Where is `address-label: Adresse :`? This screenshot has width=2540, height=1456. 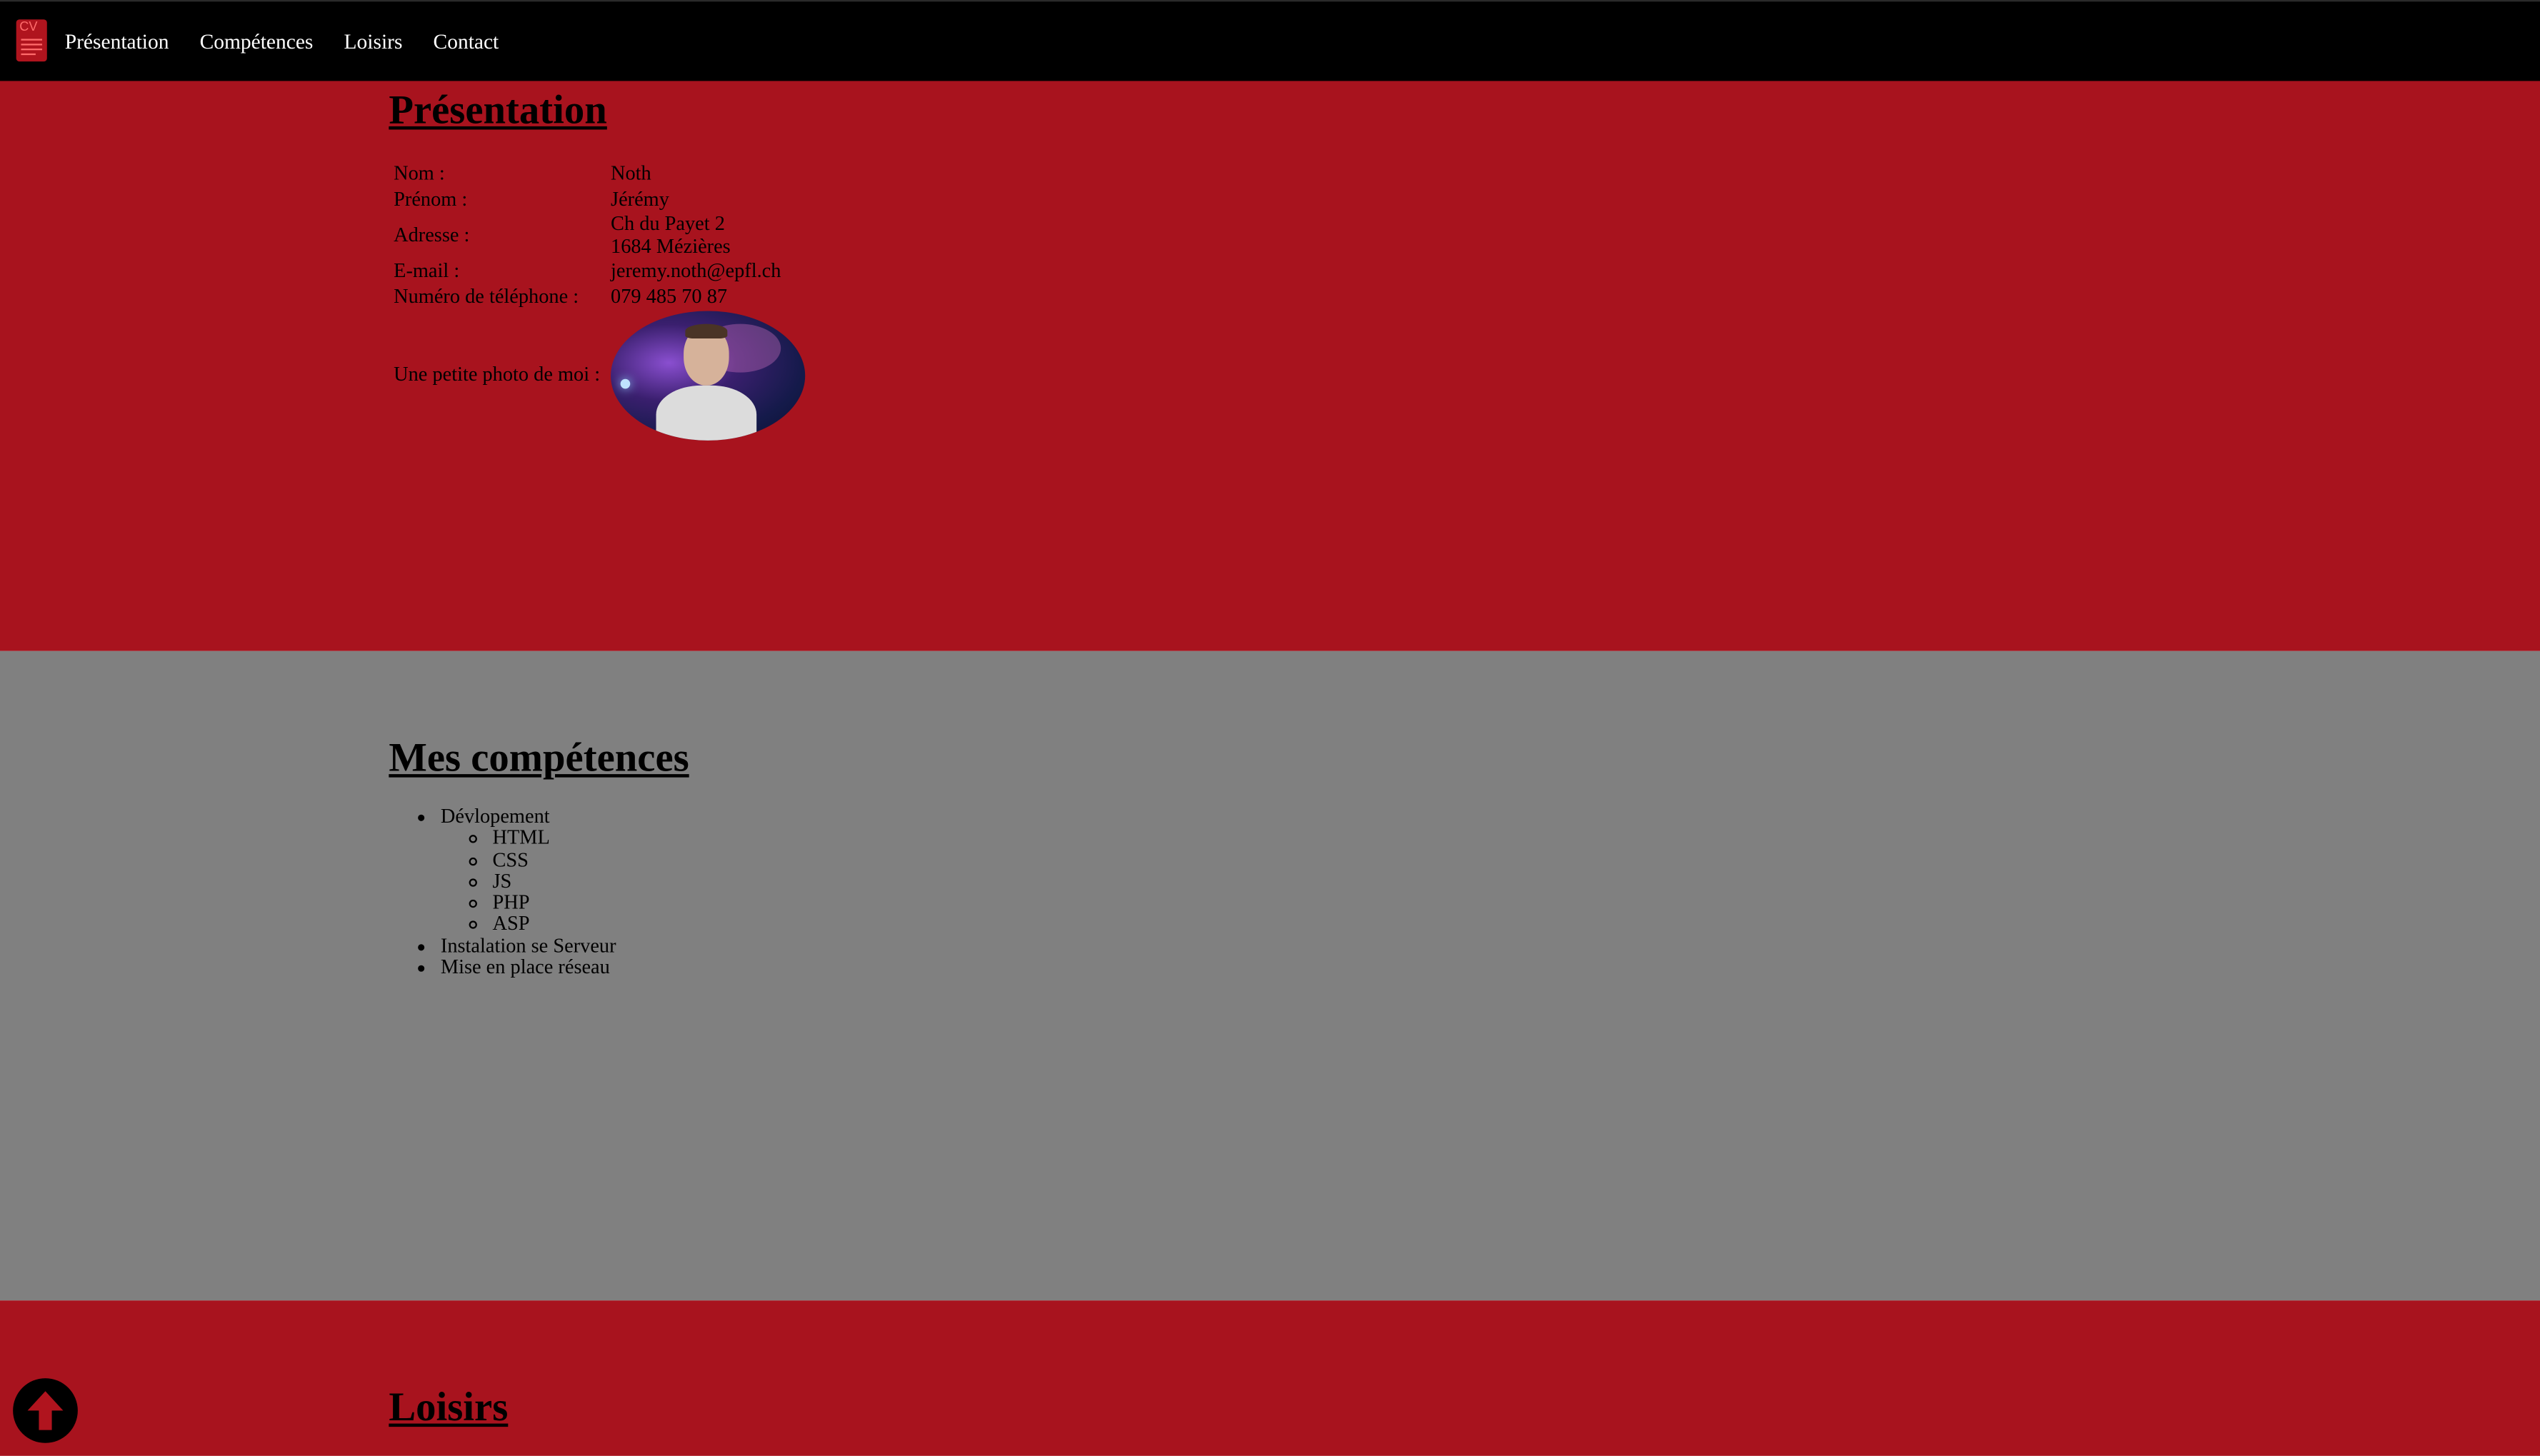
address-label: Adresse : is located at coordinates (432, 234).